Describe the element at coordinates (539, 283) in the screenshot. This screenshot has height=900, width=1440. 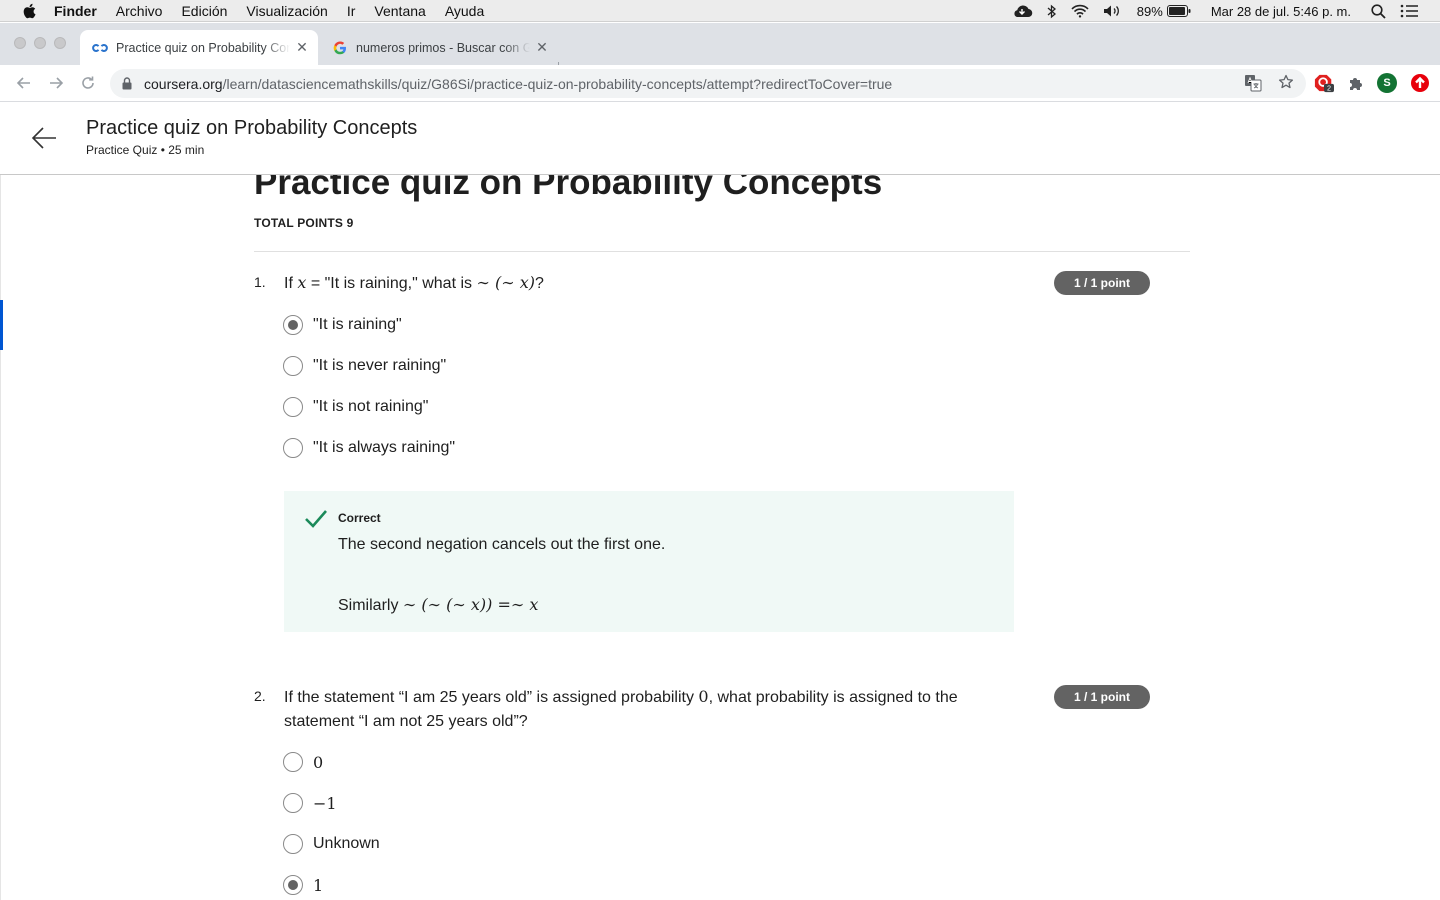
I see `q1-text-part: ?` at that location.